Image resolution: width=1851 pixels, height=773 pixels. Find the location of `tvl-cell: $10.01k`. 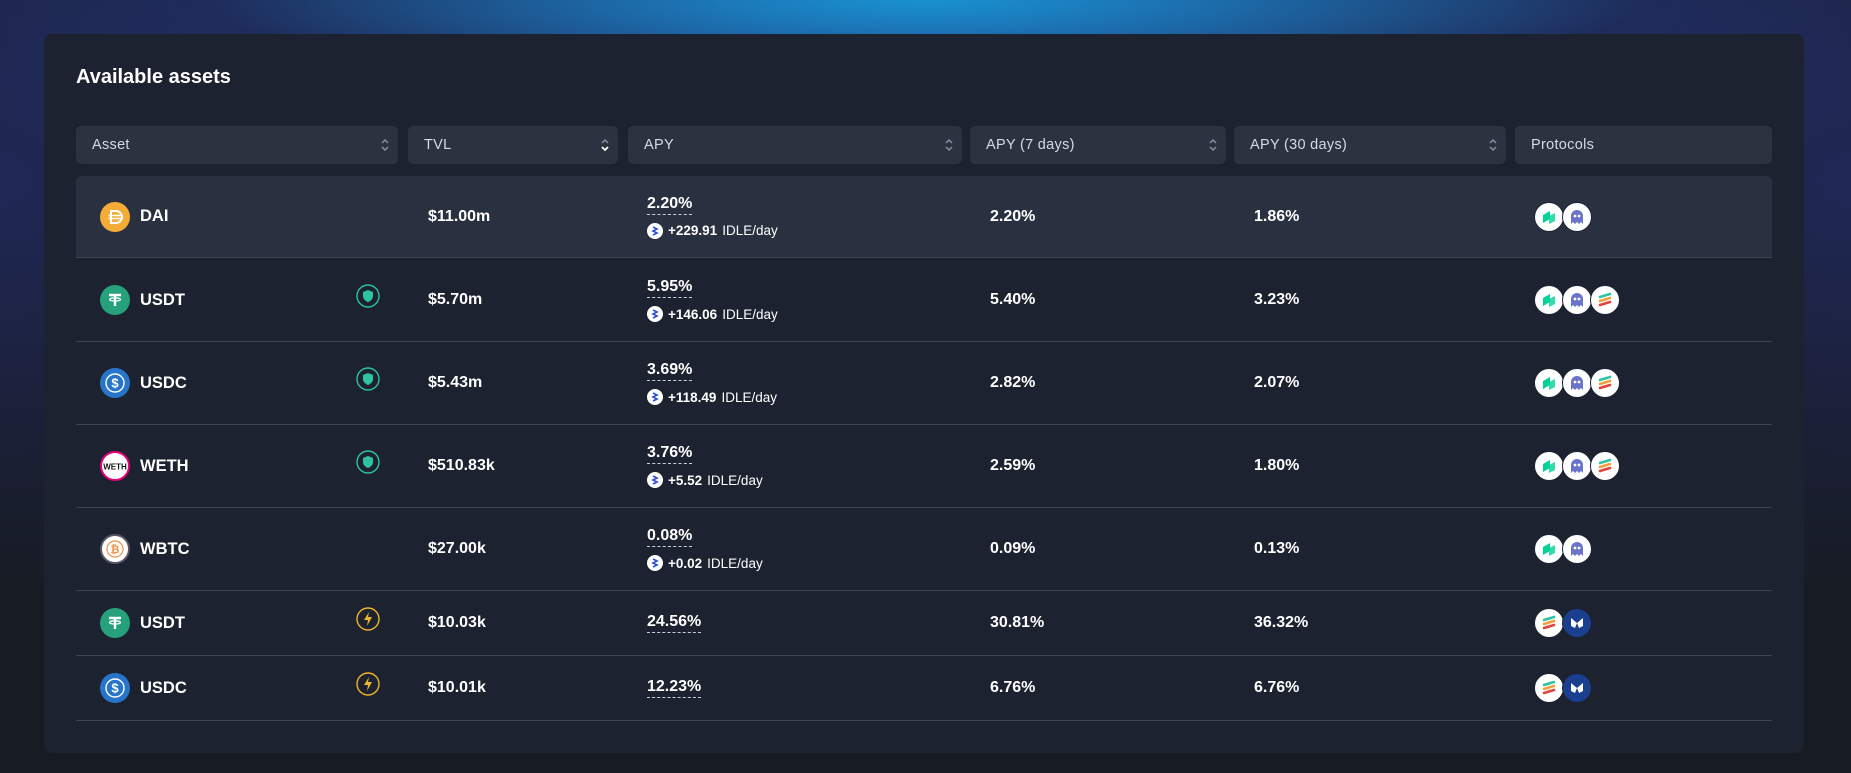

tvl-cell: $10.01k is located at coordinates (457, 688).